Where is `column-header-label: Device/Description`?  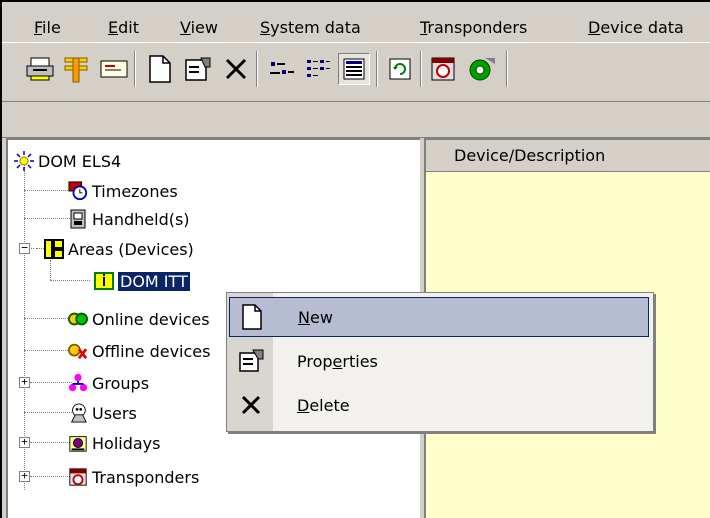 column-header-label: Device/Description is located at coordinates (530, 155).